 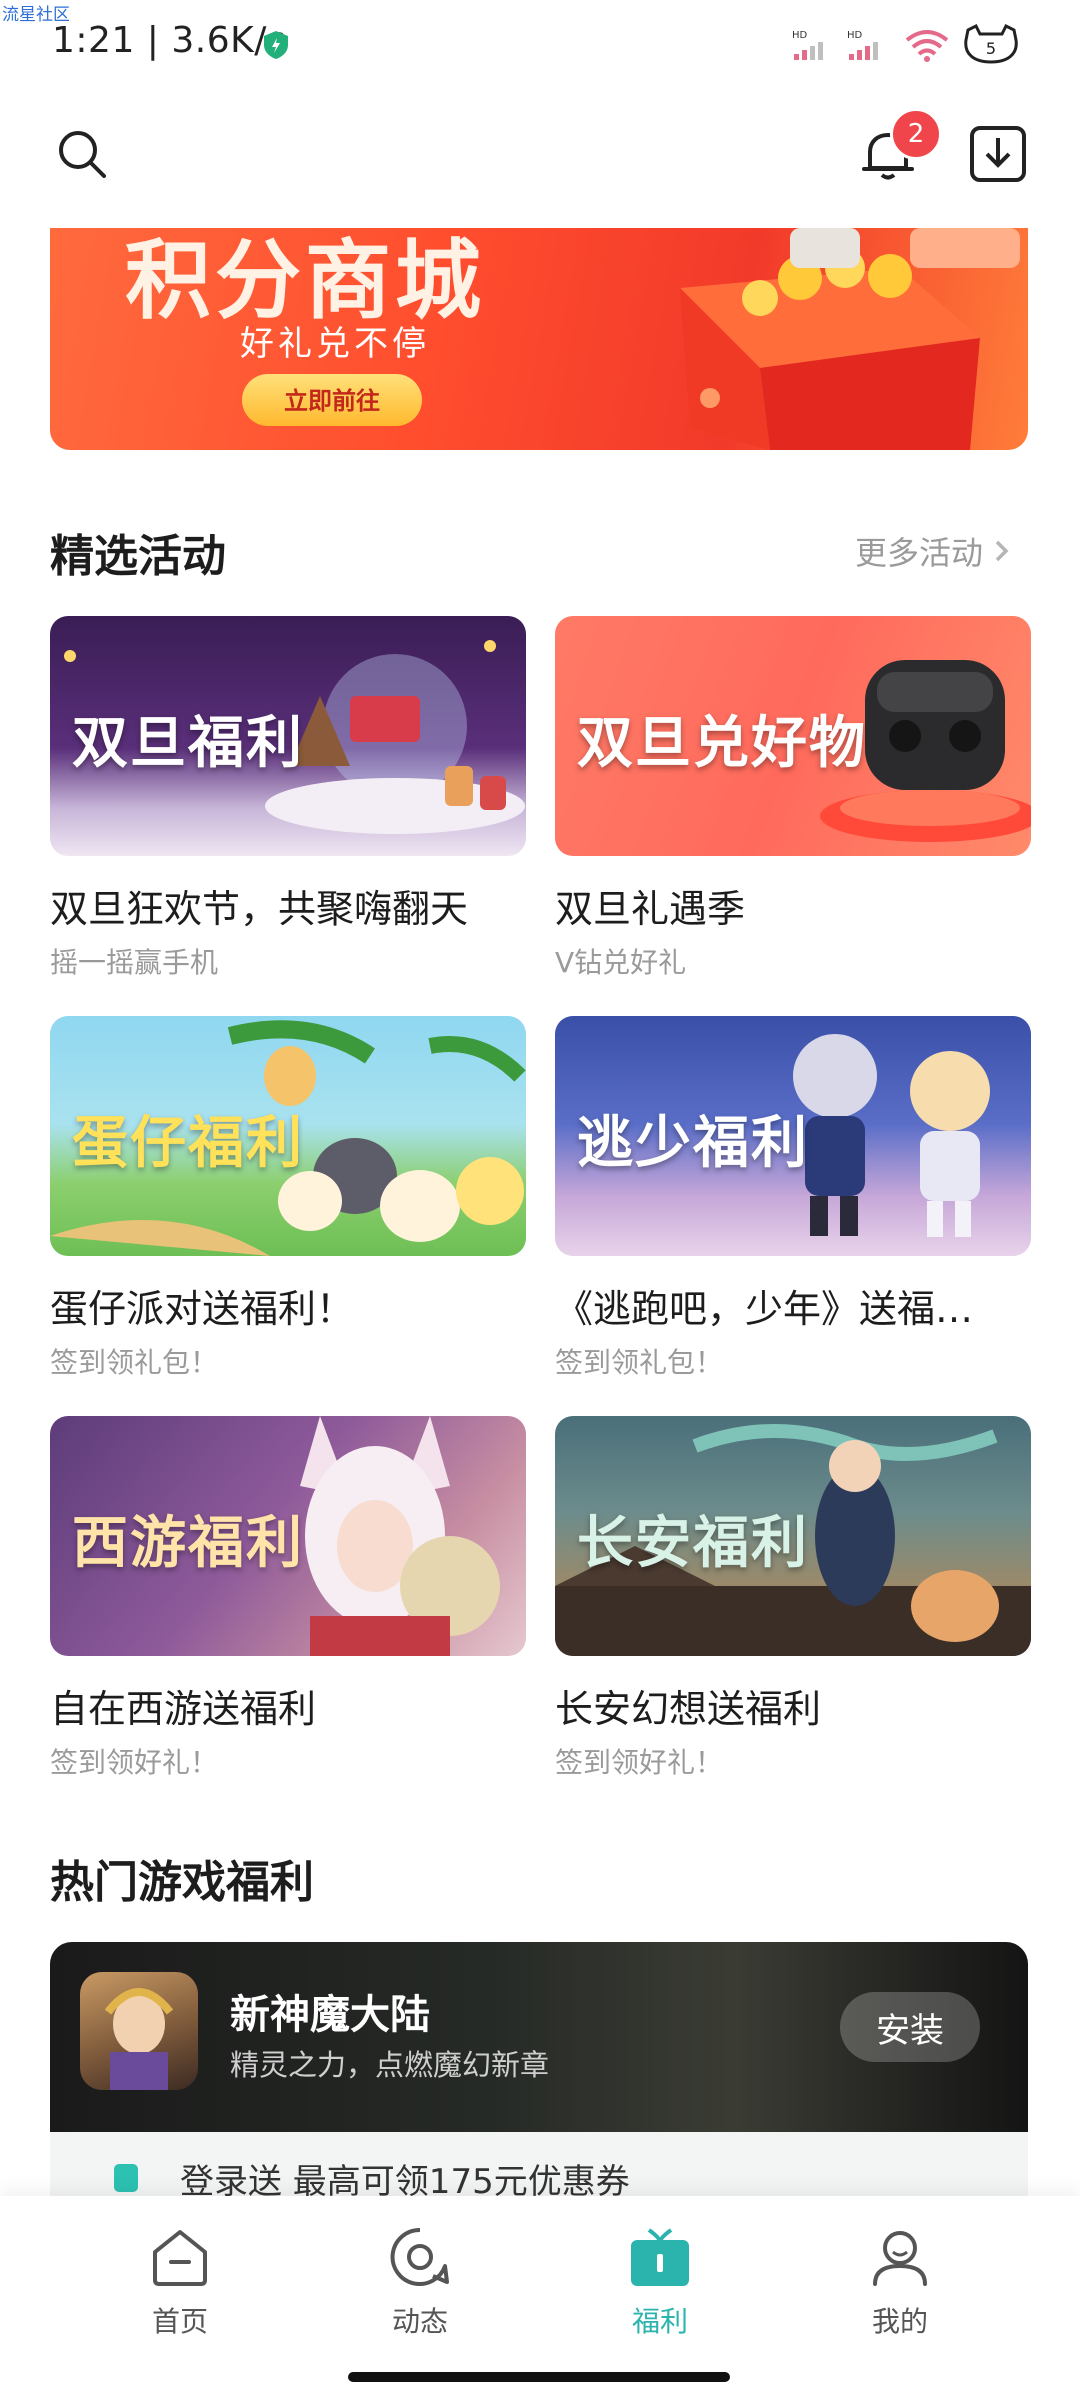 What do you see at coordinates (390, 2065) in the screenshot?
I see `game-description: 精灵之力，点燃魔幻新章` at bounding box center [390, 2065].